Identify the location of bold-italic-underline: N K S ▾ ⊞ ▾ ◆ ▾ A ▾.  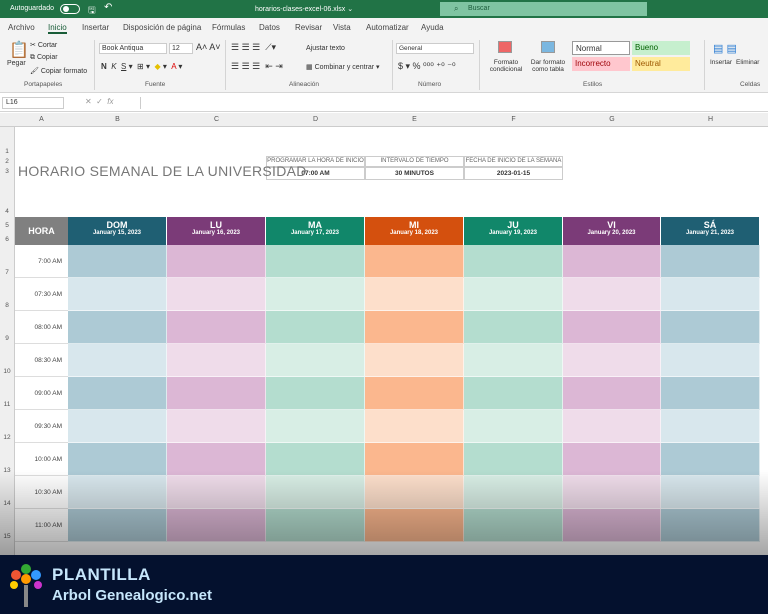
(141, 66).